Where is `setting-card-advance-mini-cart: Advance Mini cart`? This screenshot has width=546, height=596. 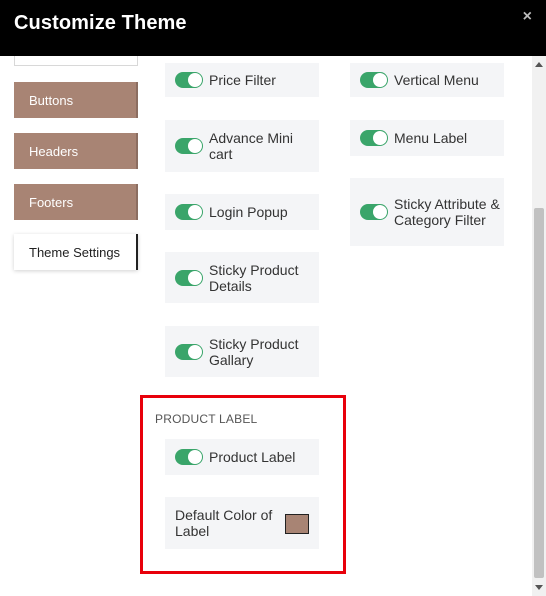 setting-card-advance-mini-cart: Advance Mini cart is located at coordinates (242, 146).